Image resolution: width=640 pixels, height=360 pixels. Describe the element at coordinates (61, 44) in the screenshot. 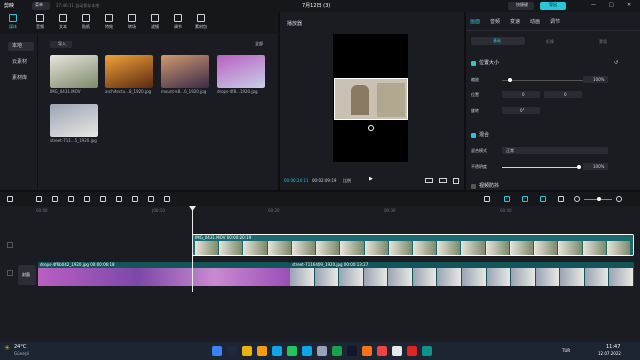

I see `import-button: 导入` at that location.